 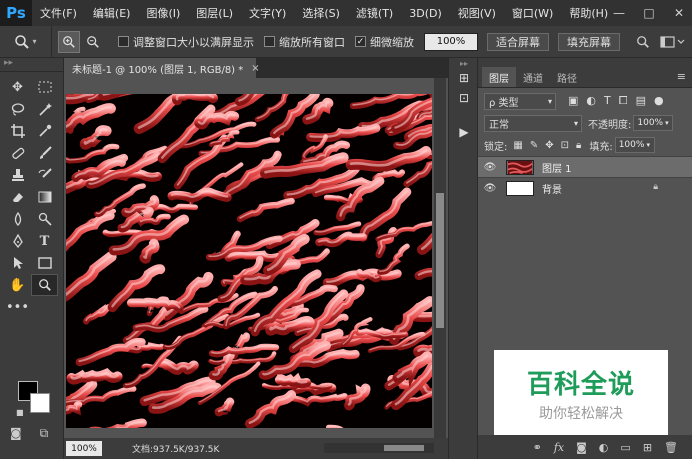 I want to click on zoom-in-button, so click(x=69, y=41).